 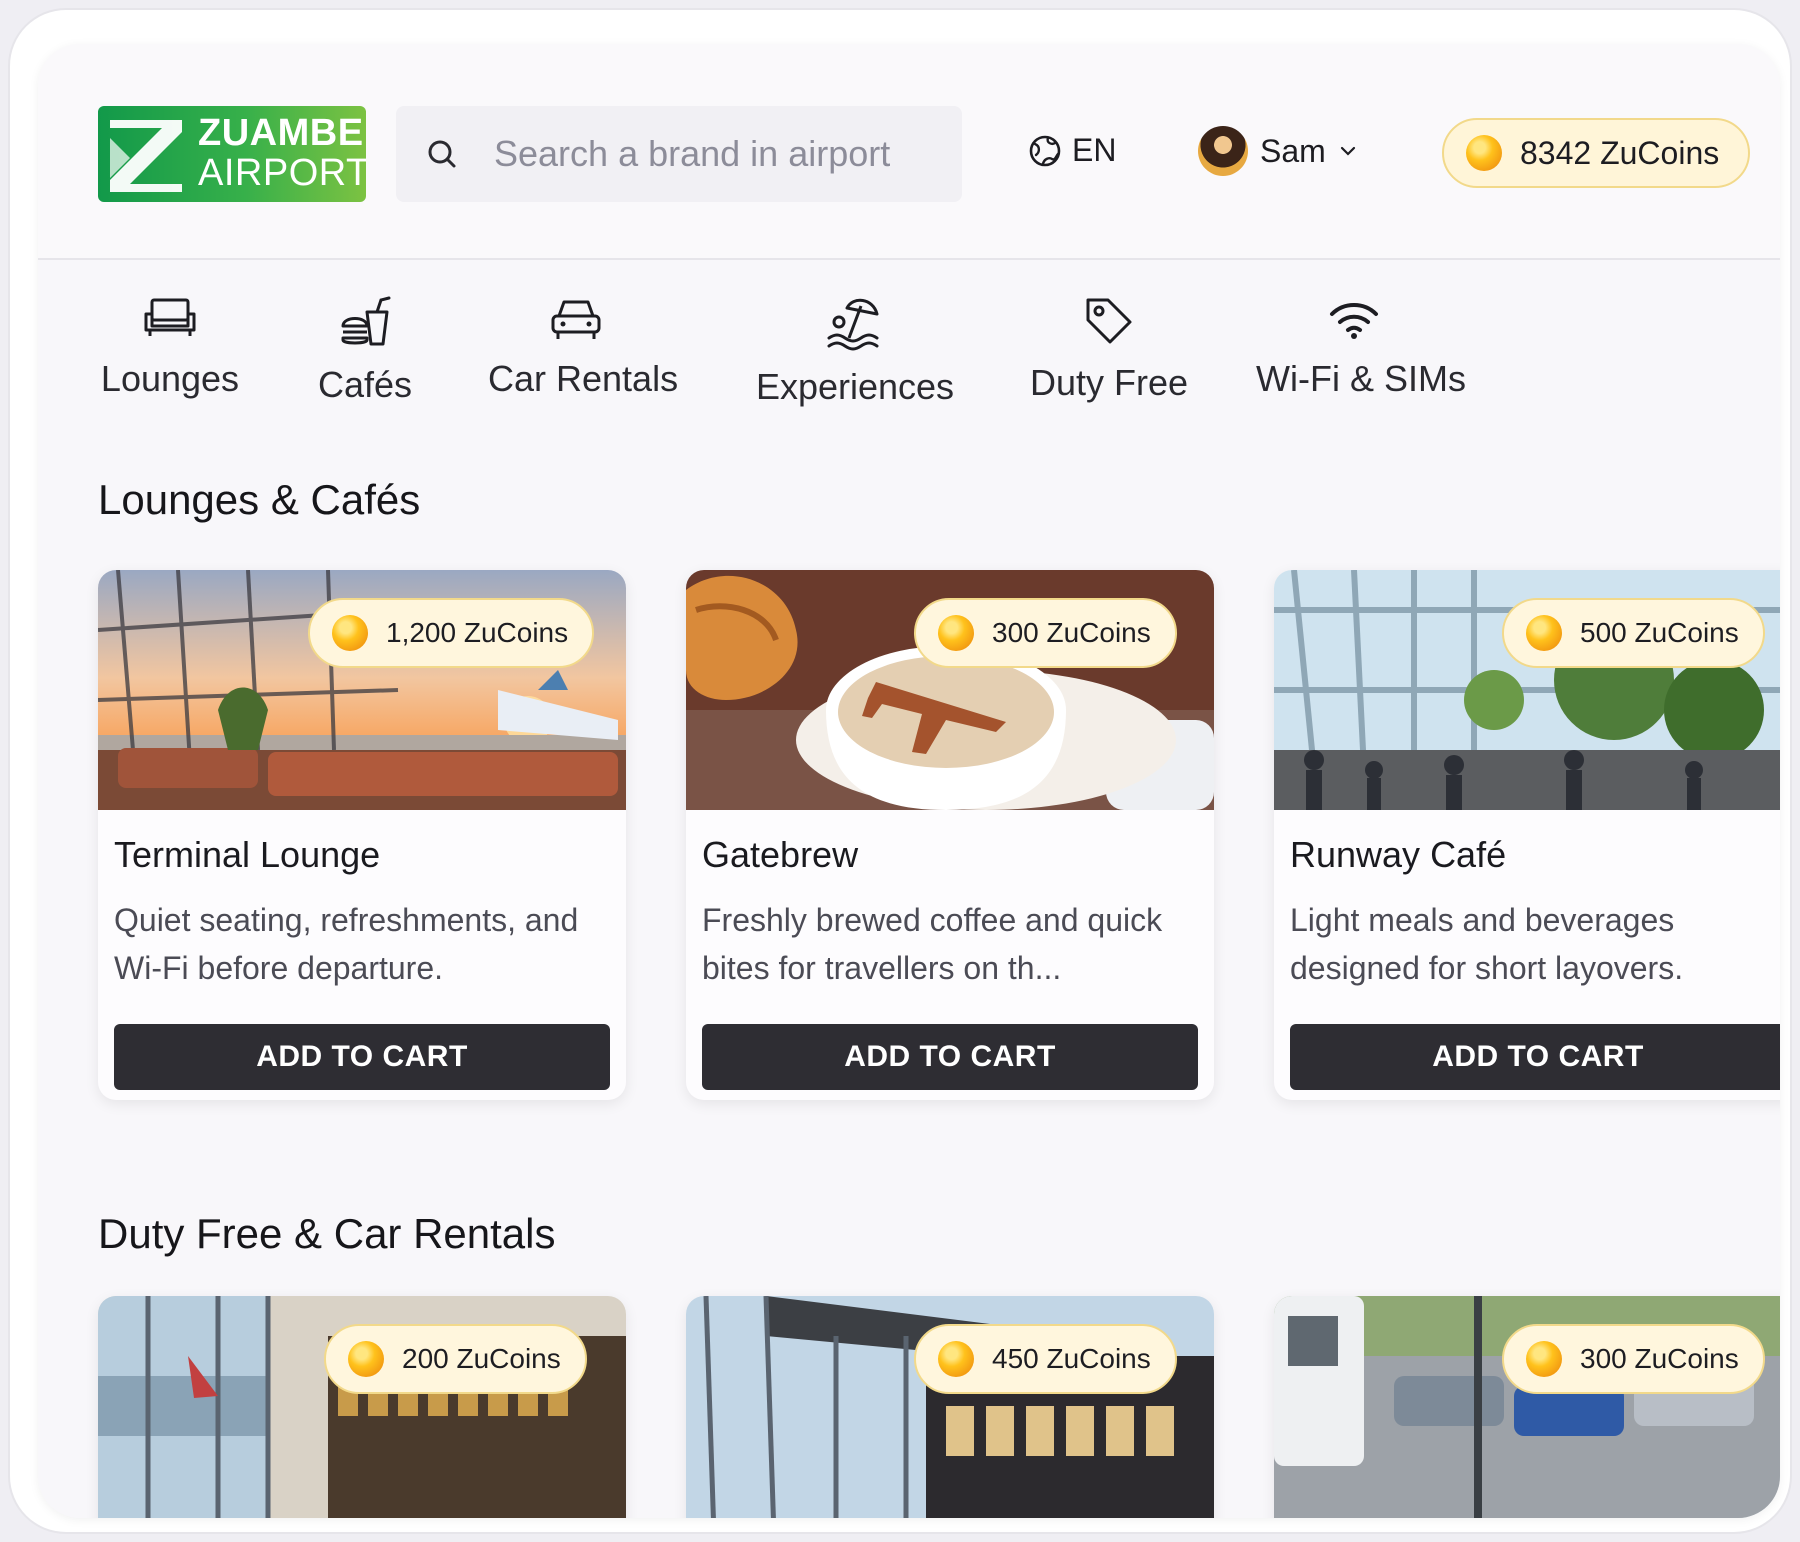 I want to click on product-card: 300 ZuCoins, so click(x=1527, y=1407).